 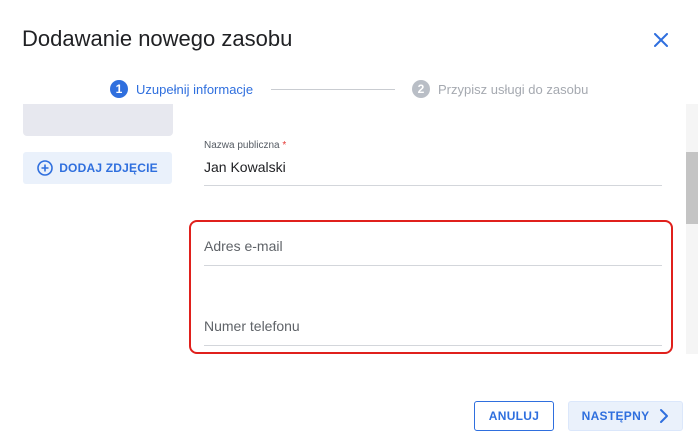 I want to click on add-photo-label: DODAJ ZDJĘCIE, so click(x=108, y=168).